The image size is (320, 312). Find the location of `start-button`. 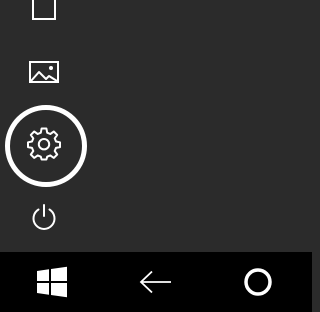

start-button is located at coordinates (52, 282).